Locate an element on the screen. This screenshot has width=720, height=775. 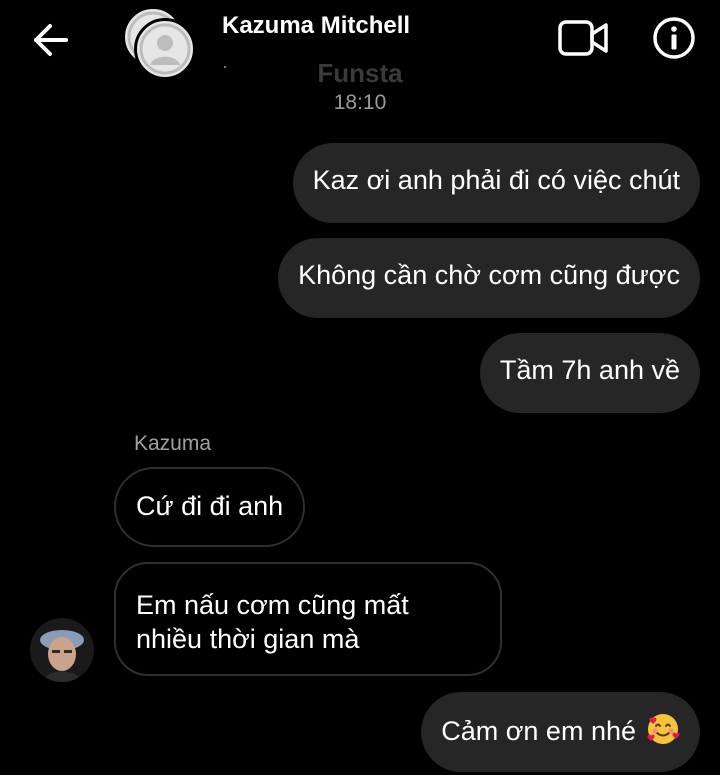
received-message: Cứ đi đi anh is located at coordinates (210, 507).